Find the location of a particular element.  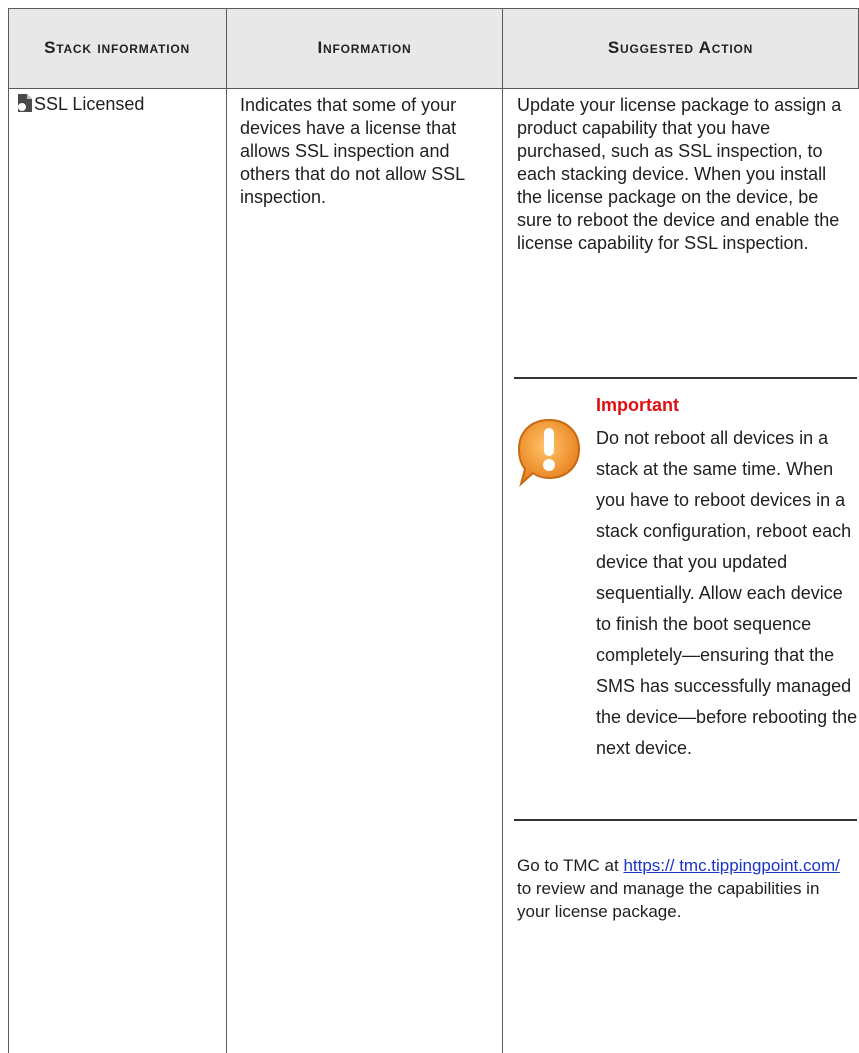

important-title: Important is located at coordinates (637, 405).